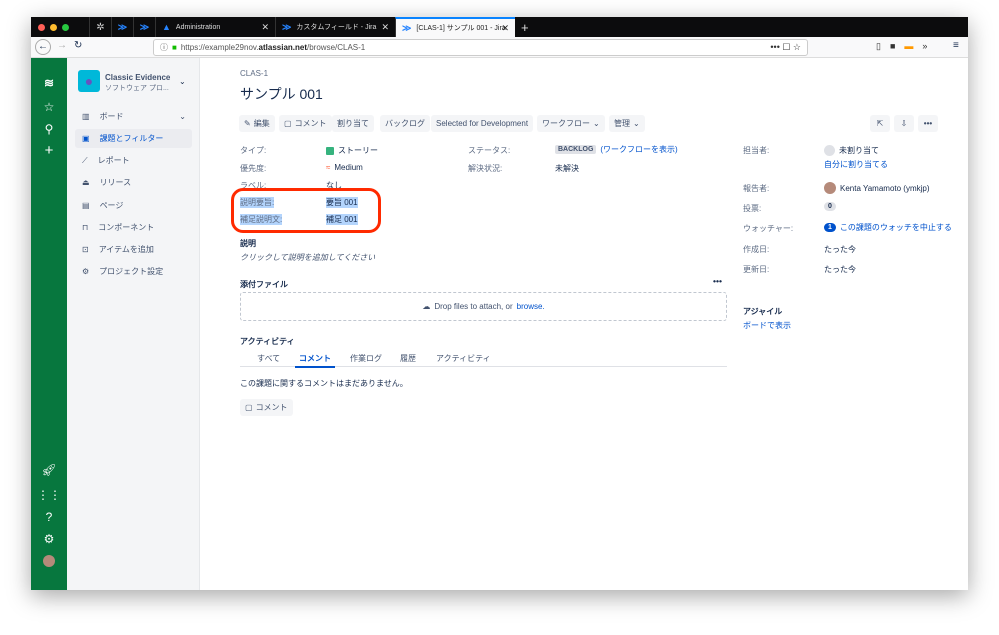 The image size is (999, 635). What do you see at coordinates (49, 150) in the screenshot?
I see `create-icon: +` at bounding box center [49, 150].